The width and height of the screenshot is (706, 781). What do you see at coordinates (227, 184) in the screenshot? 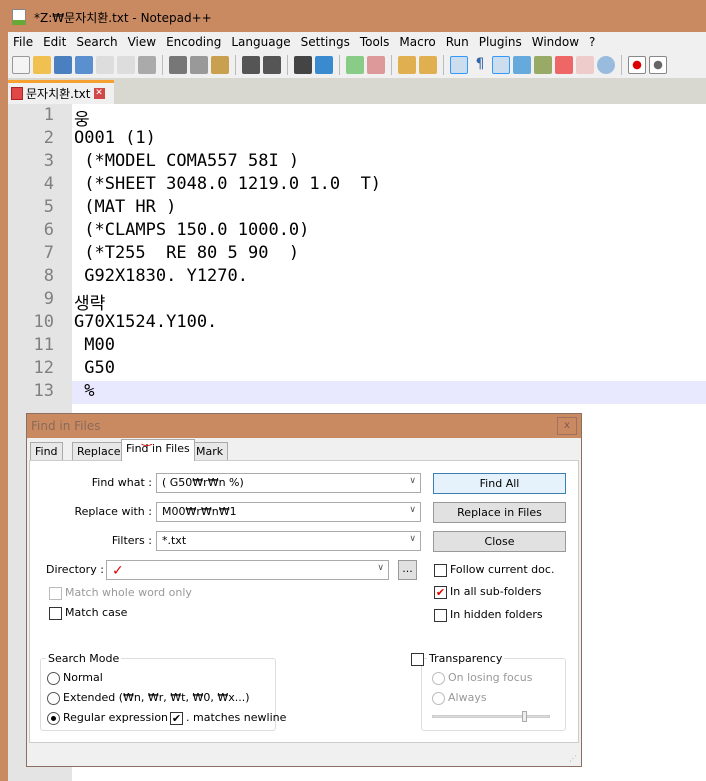
I see `code-line: (*SHEET 3048.0 1219.0 1.0 T)` at bounding box center [227, 184].